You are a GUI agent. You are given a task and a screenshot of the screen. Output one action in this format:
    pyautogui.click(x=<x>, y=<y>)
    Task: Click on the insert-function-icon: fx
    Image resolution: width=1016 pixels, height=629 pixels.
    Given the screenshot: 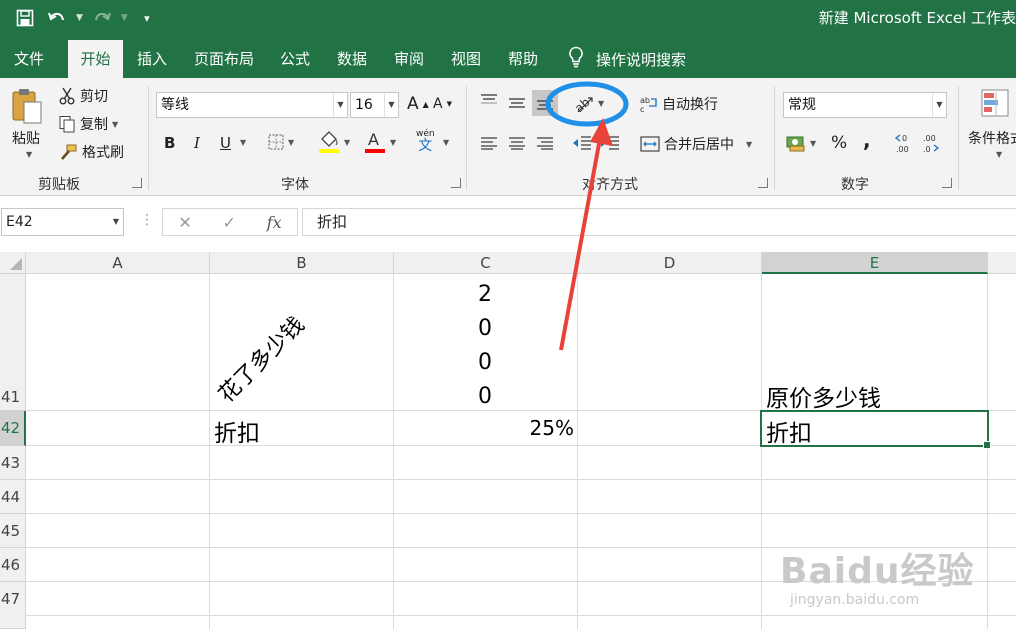 What is the action you would take?
    pyautogui.click(x=274, y=222)
    